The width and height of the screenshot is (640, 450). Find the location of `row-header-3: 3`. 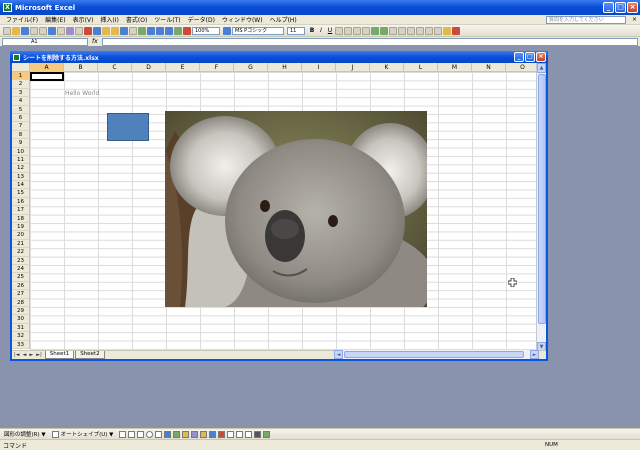

row-header-3: 3 is located at coordinates (20, 93).